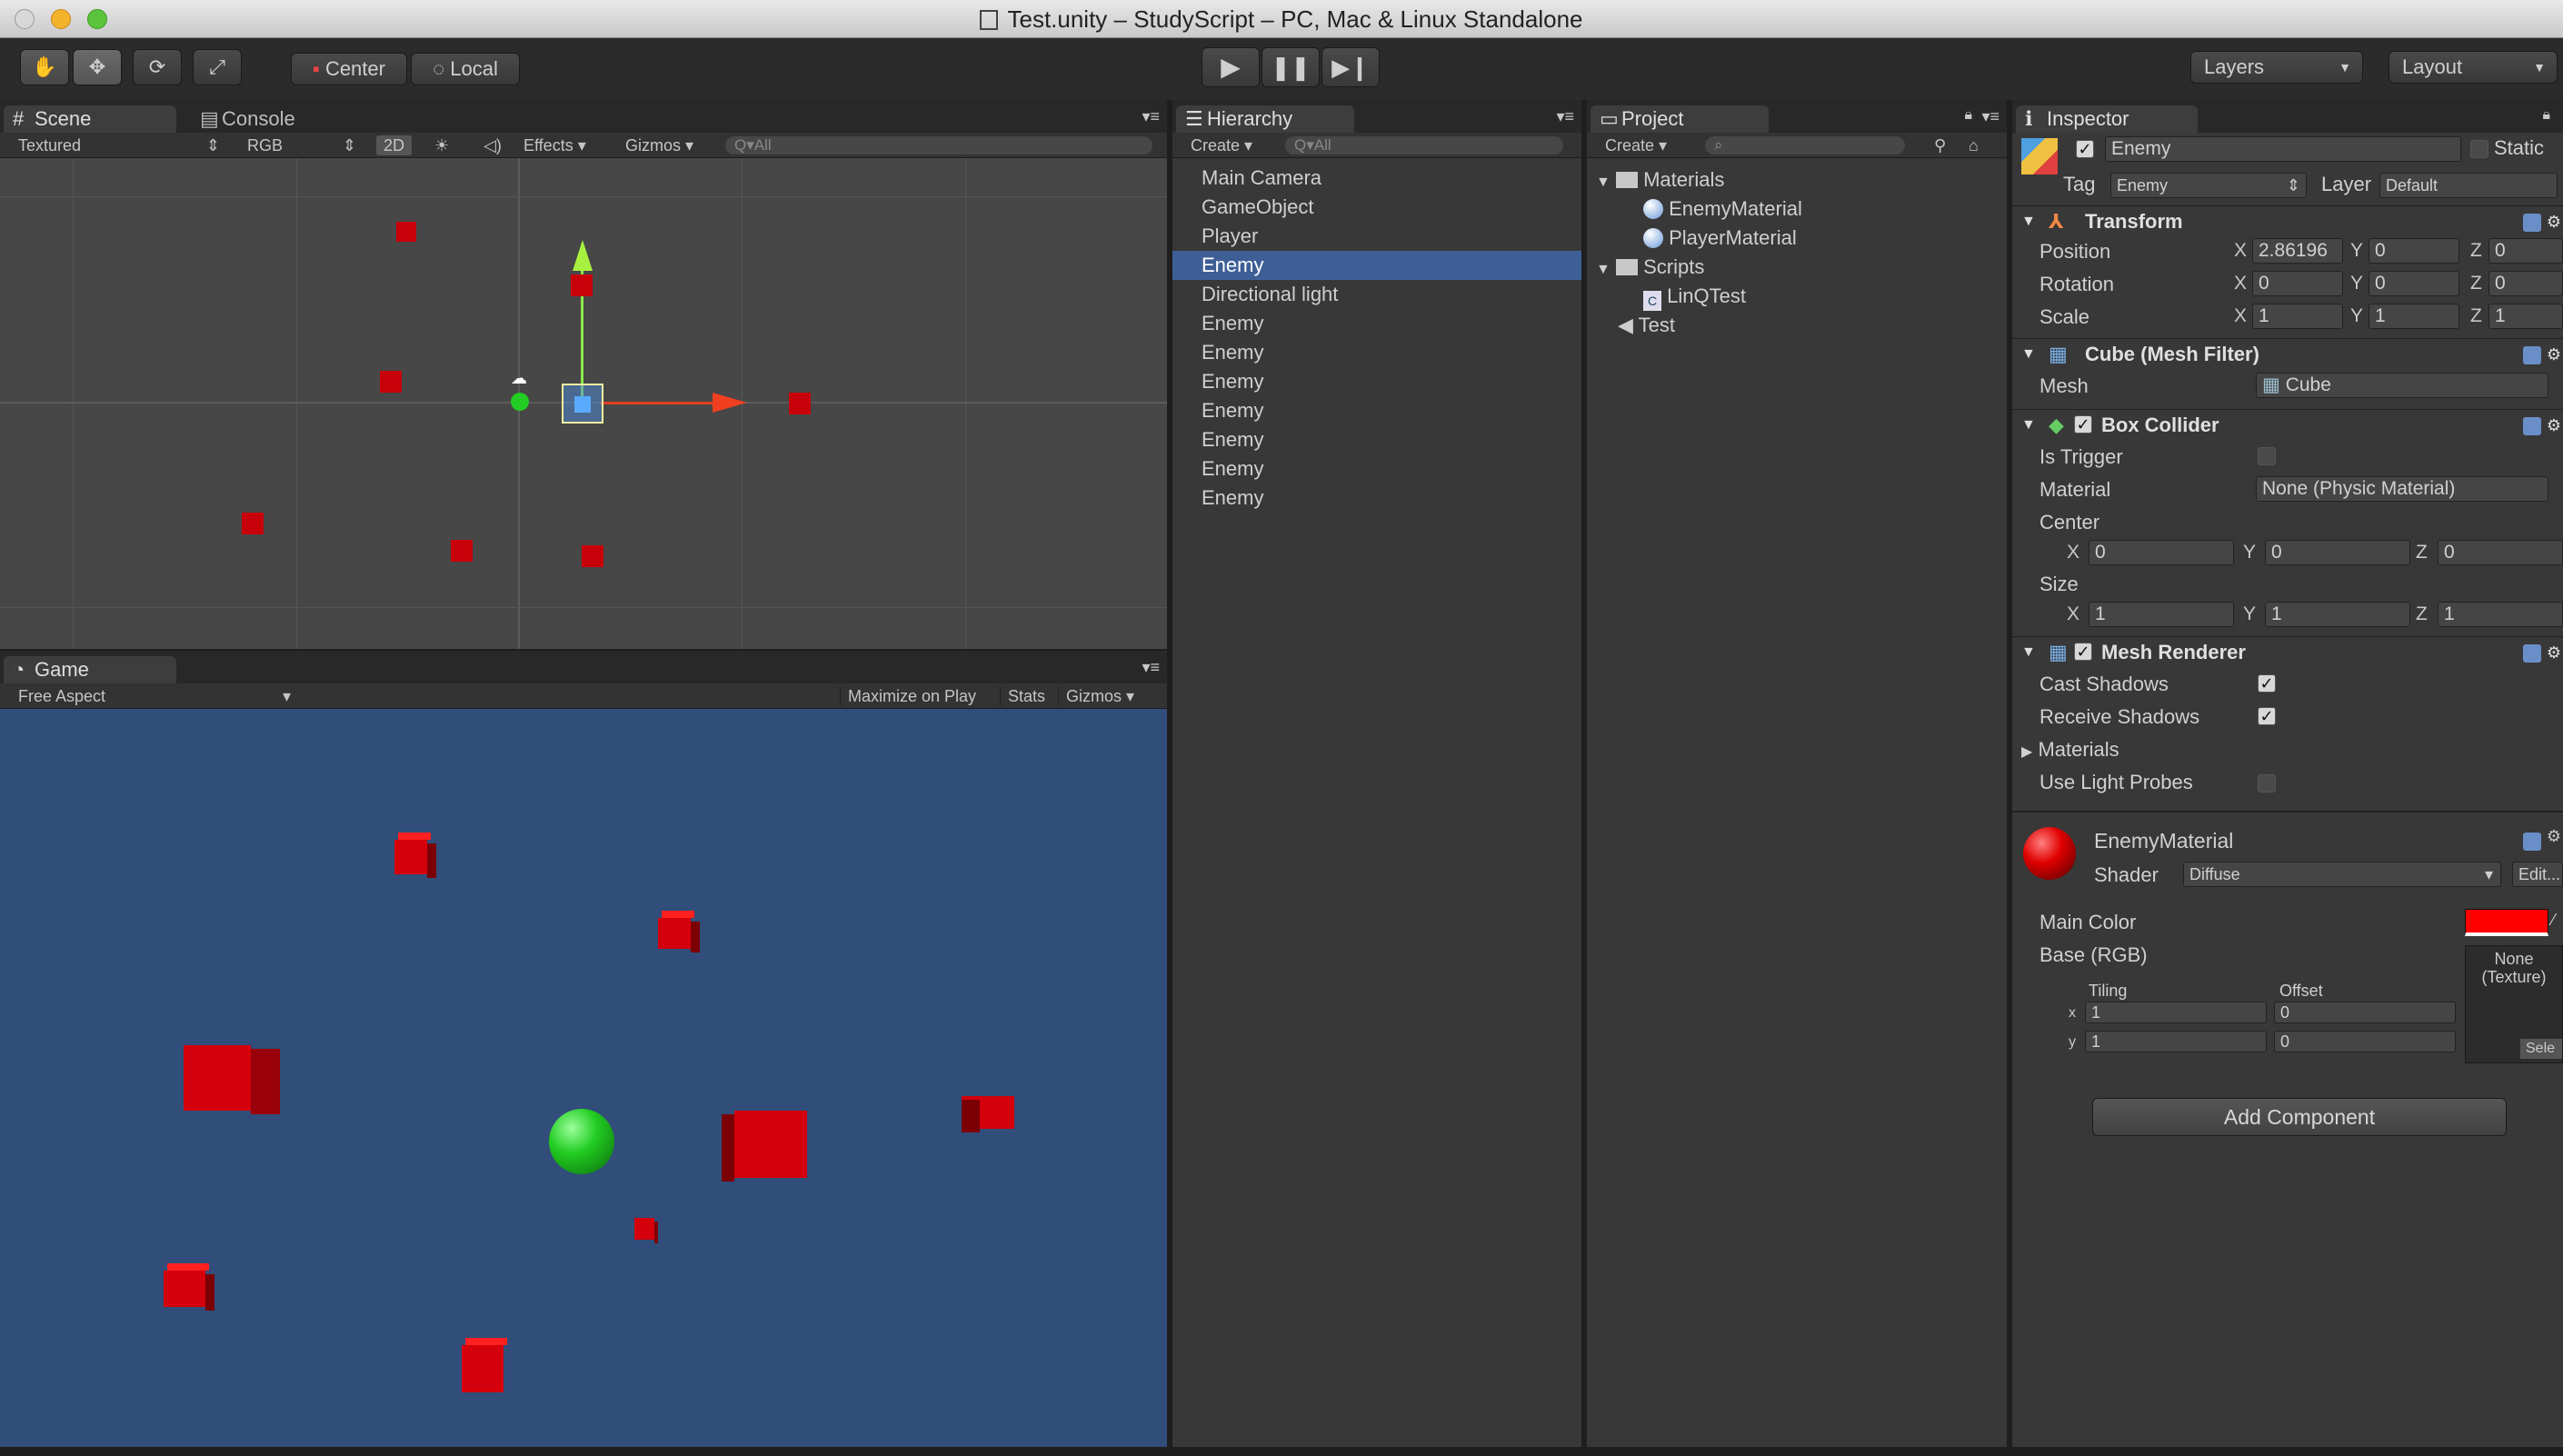 The width and height of the screenshot is (2563, 1456). I want to click on center-x-field: 0, so click(2161, 553).